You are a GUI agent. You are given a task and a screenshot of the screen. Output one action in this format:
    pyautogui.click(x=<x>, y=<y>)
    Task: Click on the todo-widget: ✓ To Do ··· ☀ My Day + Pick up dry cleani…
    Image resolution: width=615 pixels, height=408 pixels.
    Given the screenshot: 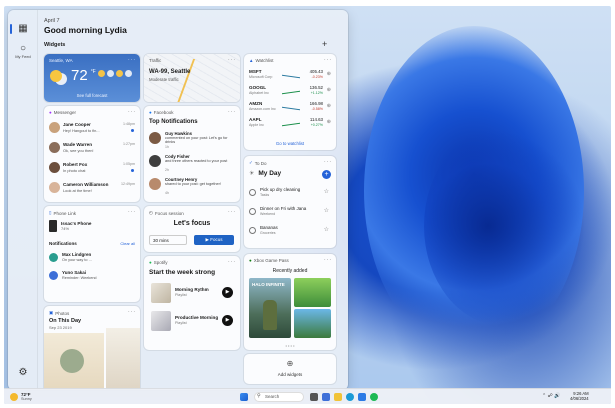 What is the action you would take?
    pyautogui.click(x=290, y=202)
    